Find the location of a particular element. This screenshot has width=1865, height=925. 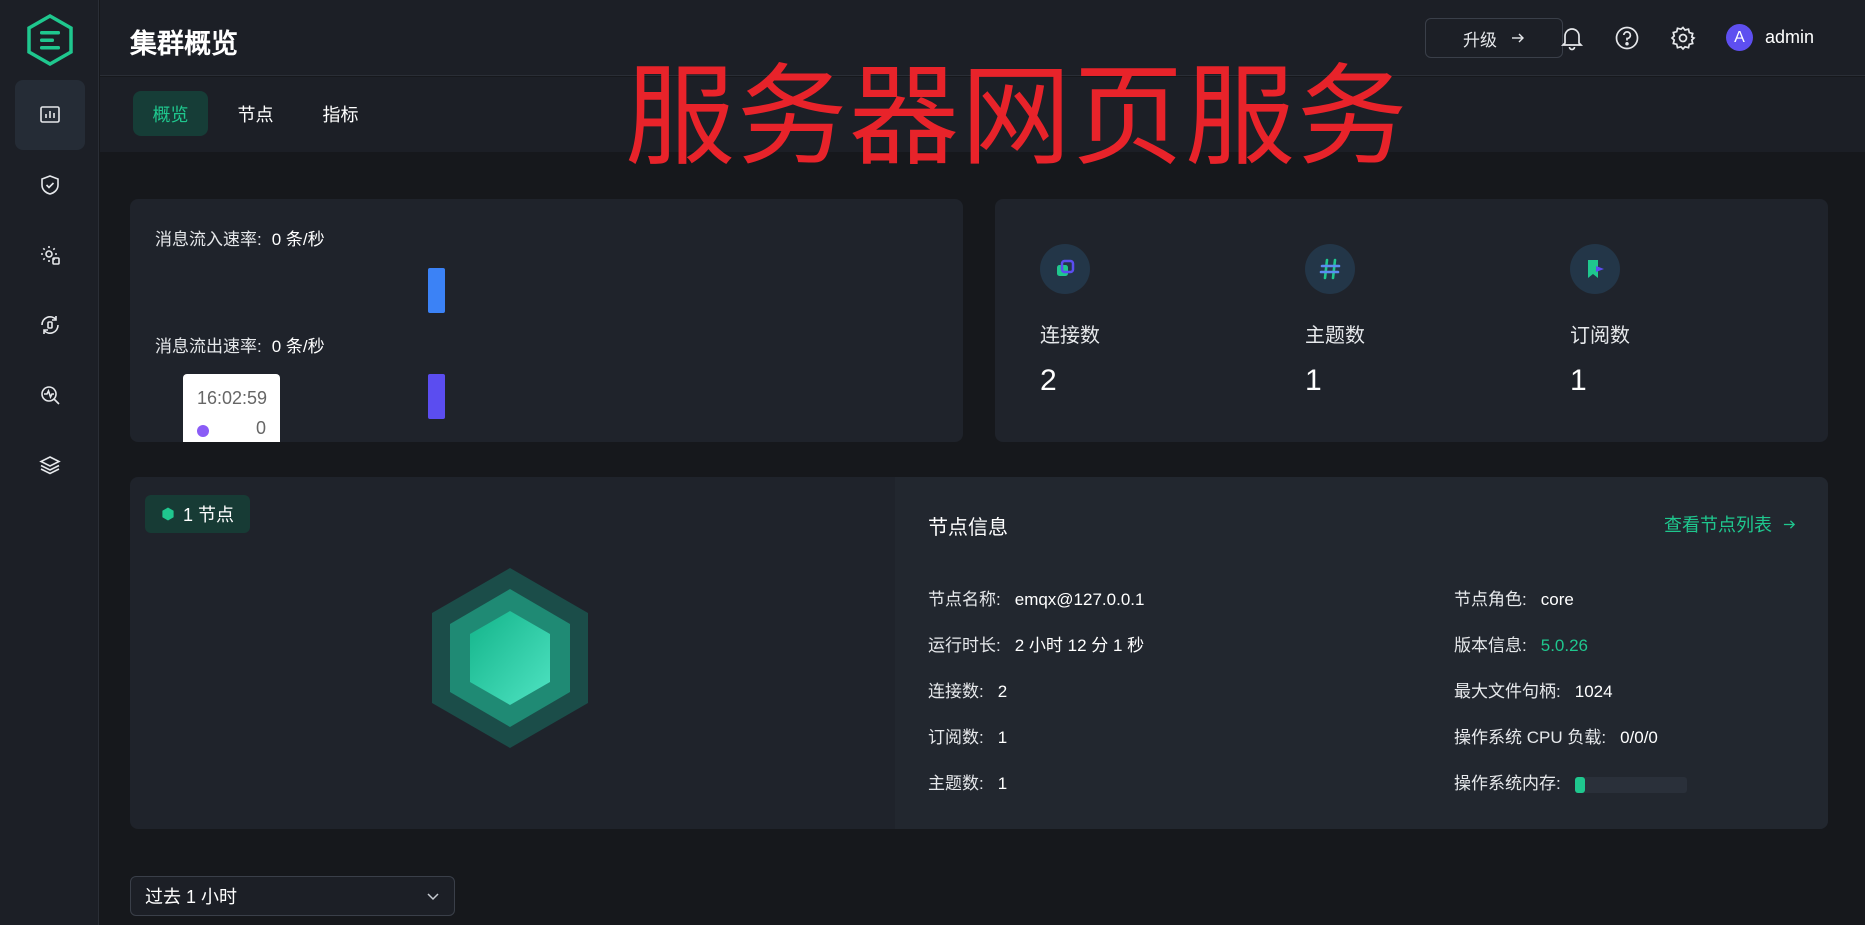

sidebar is located at coordinates (49, 462).